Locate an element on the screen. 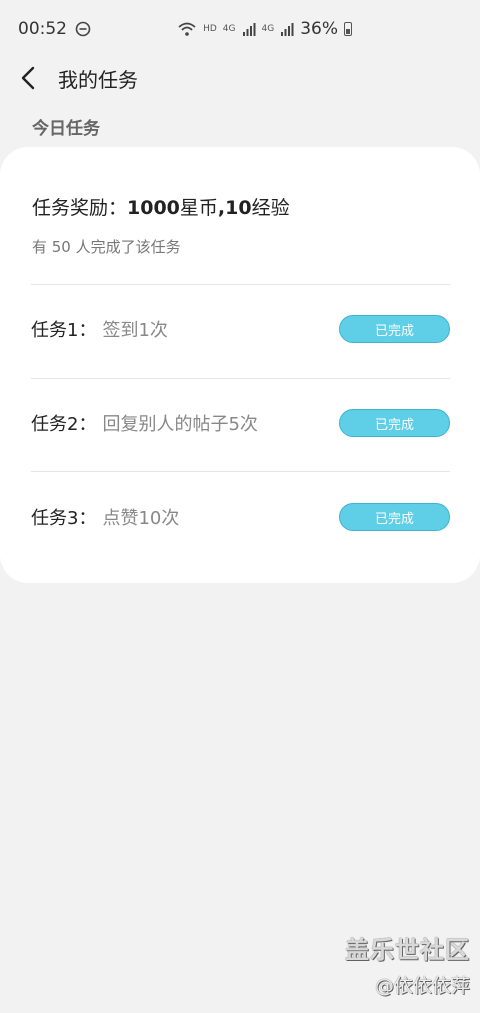 The width and height of the screenshot is (480, 1013). battery-level: 36% is located at coordinates (319, 29).